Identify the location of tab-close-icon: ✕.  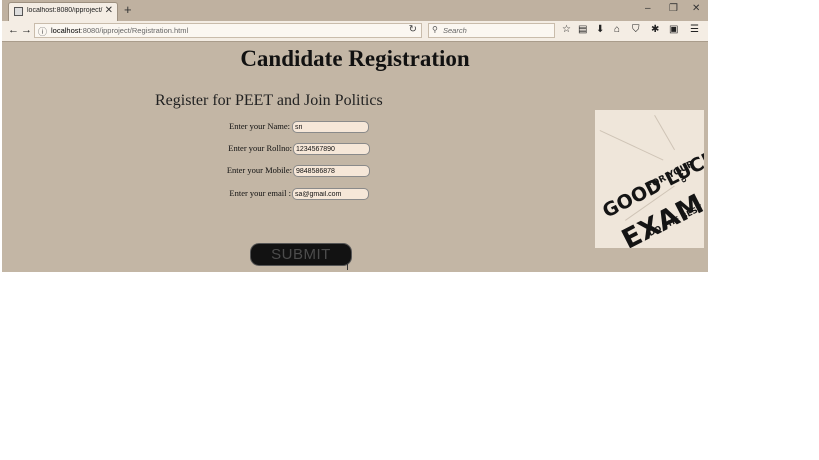
(109, 10).